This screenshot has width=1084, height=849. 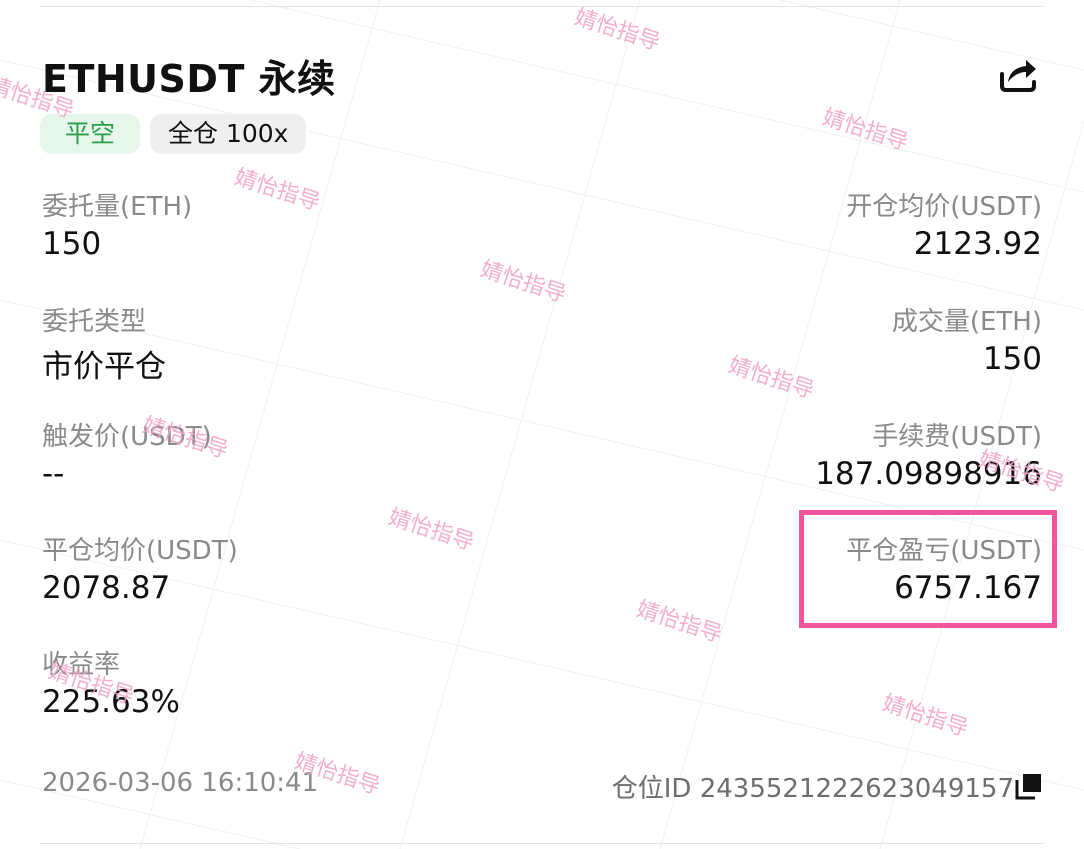 What do you see at coordinates (966, 322) in the screenshot?
I see `filled-qty-label: 成交量(ETH)` at bounding box center [966, 322].